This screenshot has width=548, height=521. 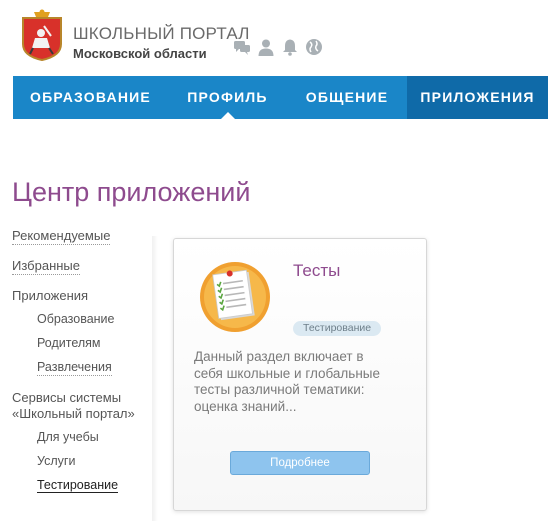 I want to click on nav-item-education: ОБРАЗОВАНИЕ, so click(x=90, y=97).